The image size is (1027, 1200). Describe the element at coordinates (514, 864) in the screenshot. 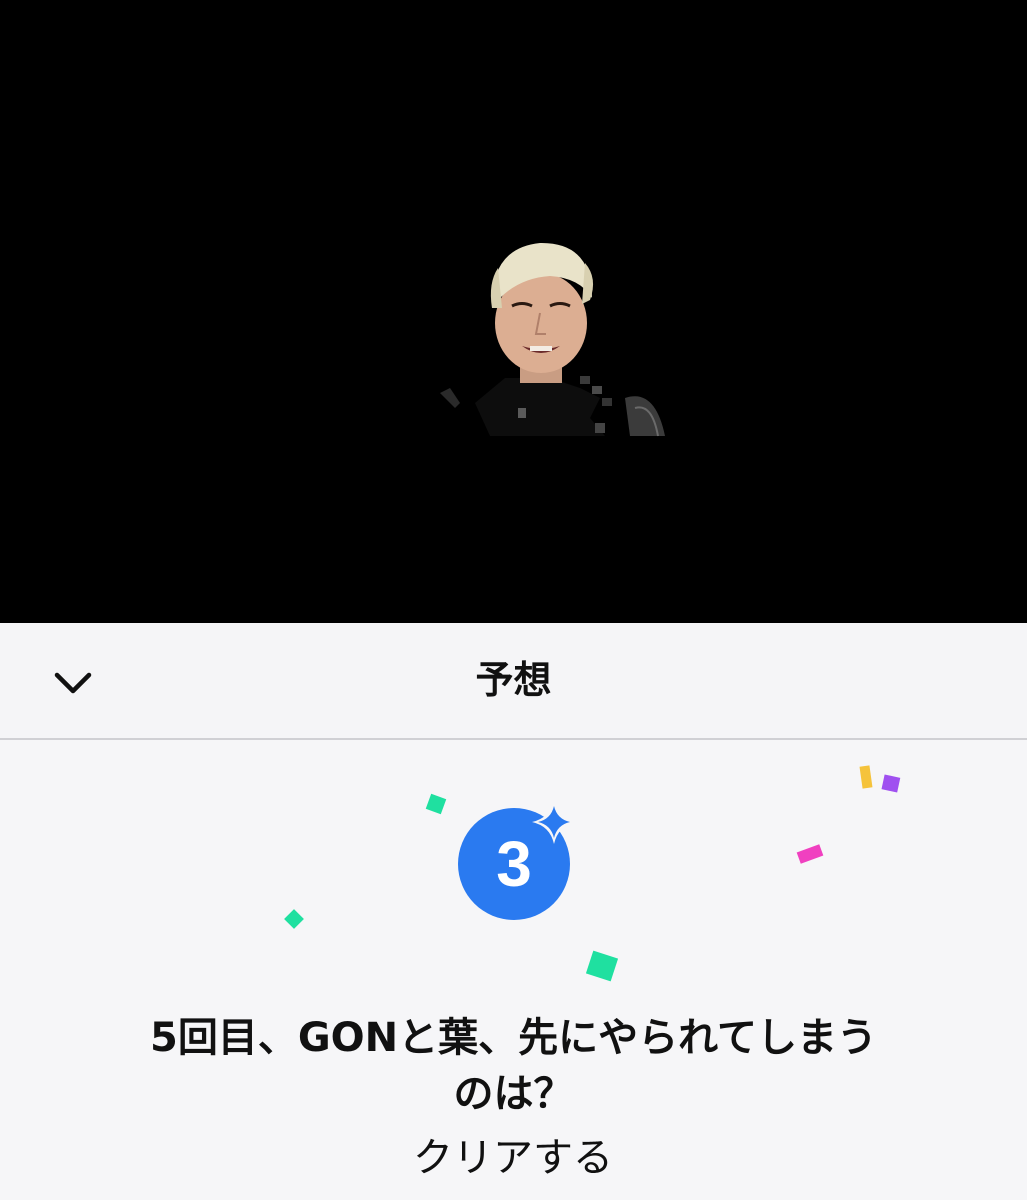

I see `svg-text: 3` at that location.